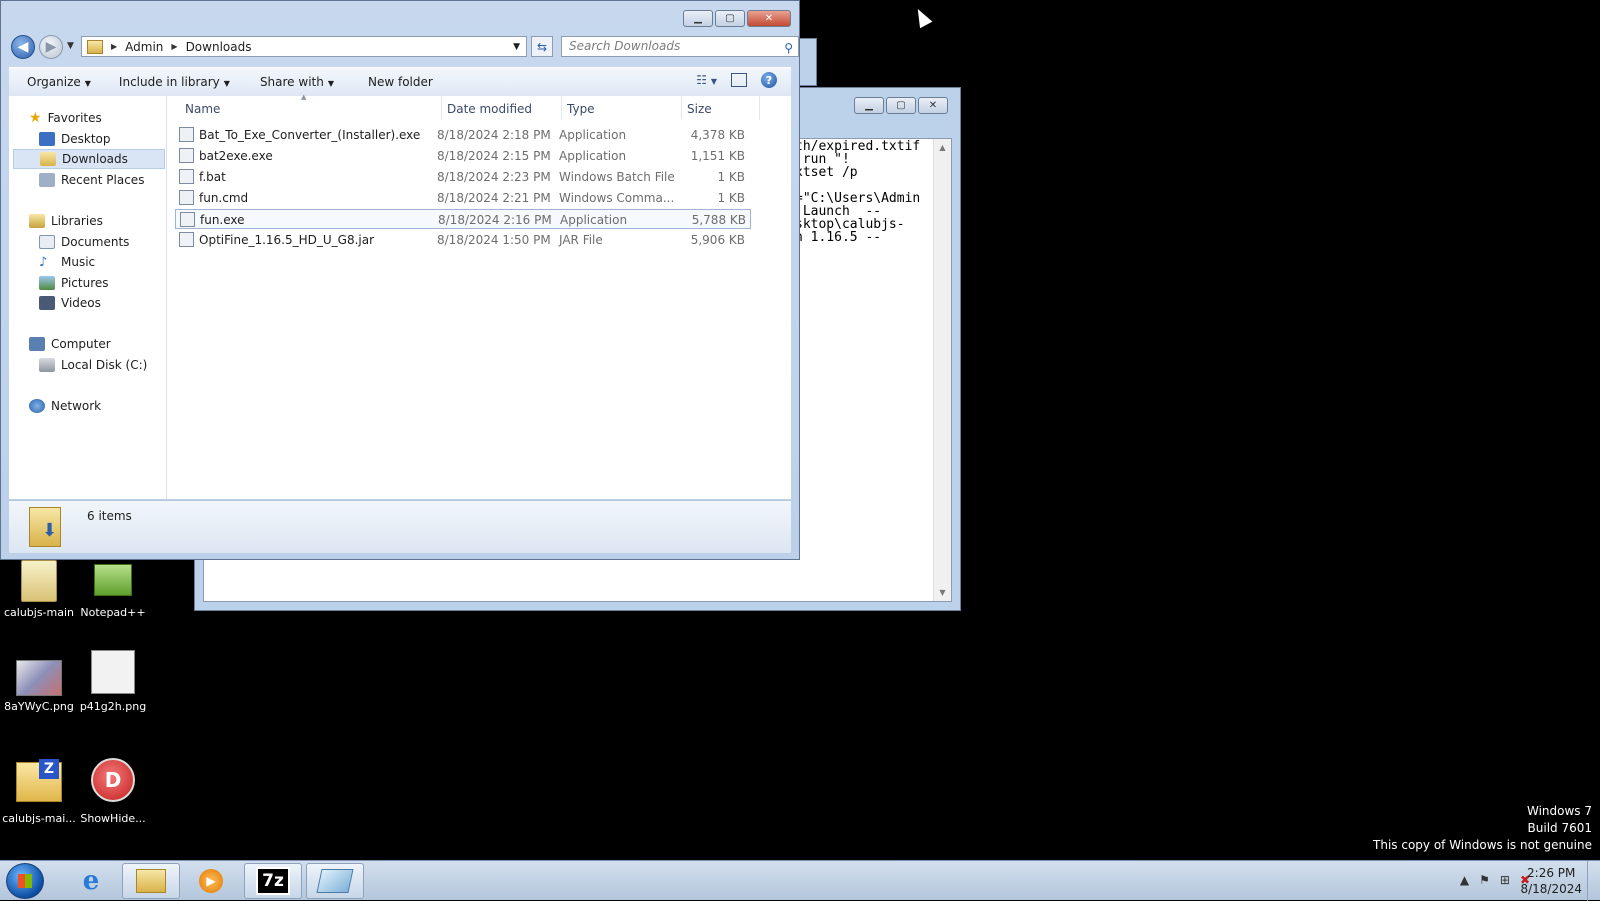  What do you see at coordinates (400, 526) in the screenshot?
I see `details-pane: ⬇ 6 items` at bounding box center [400, 526].